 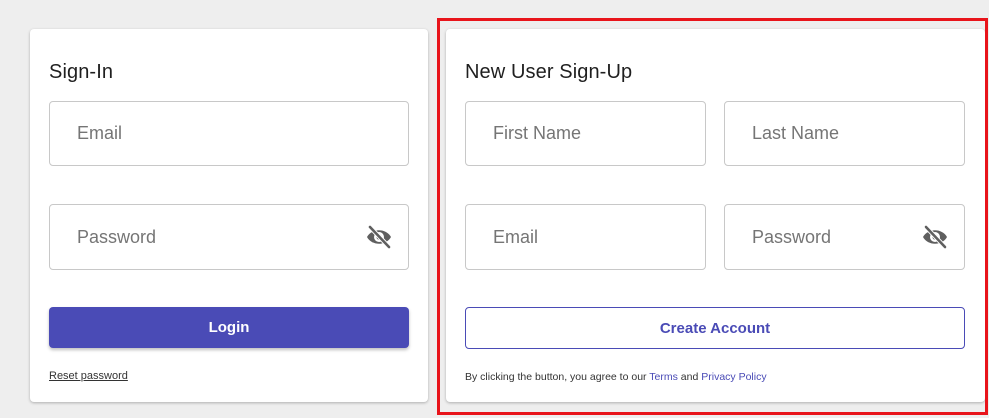 I want to click on signup-email-input, so click(x=585, y=237).